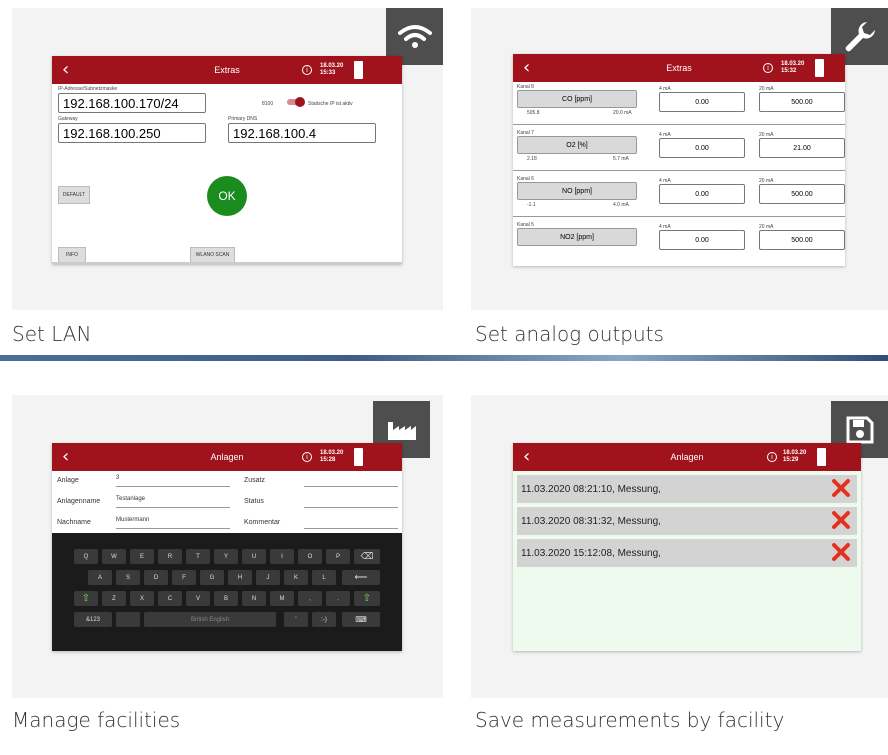 The image size is (888, 755). What do you see at coordinates (226, 556) in the screenshot?
I see `key: Y` at bounding box center [226, 556].